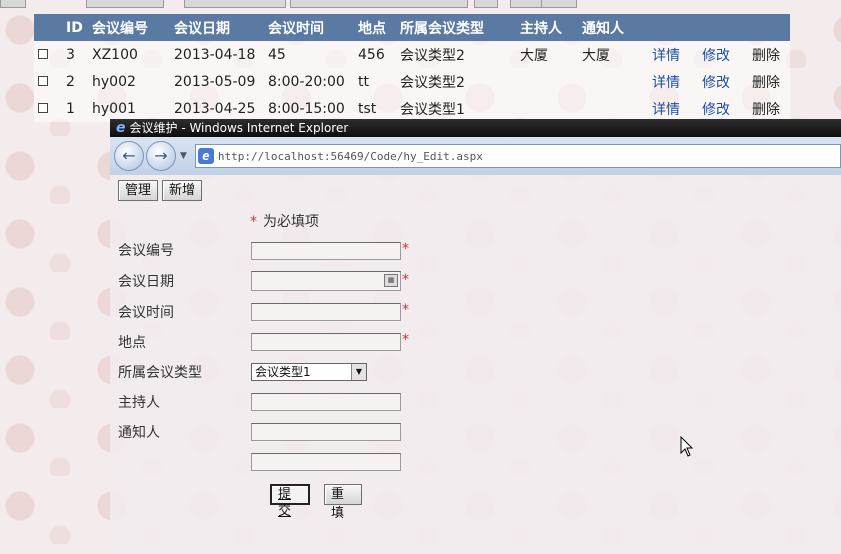  I want to click on notify-input-extra, so click(326, 462).